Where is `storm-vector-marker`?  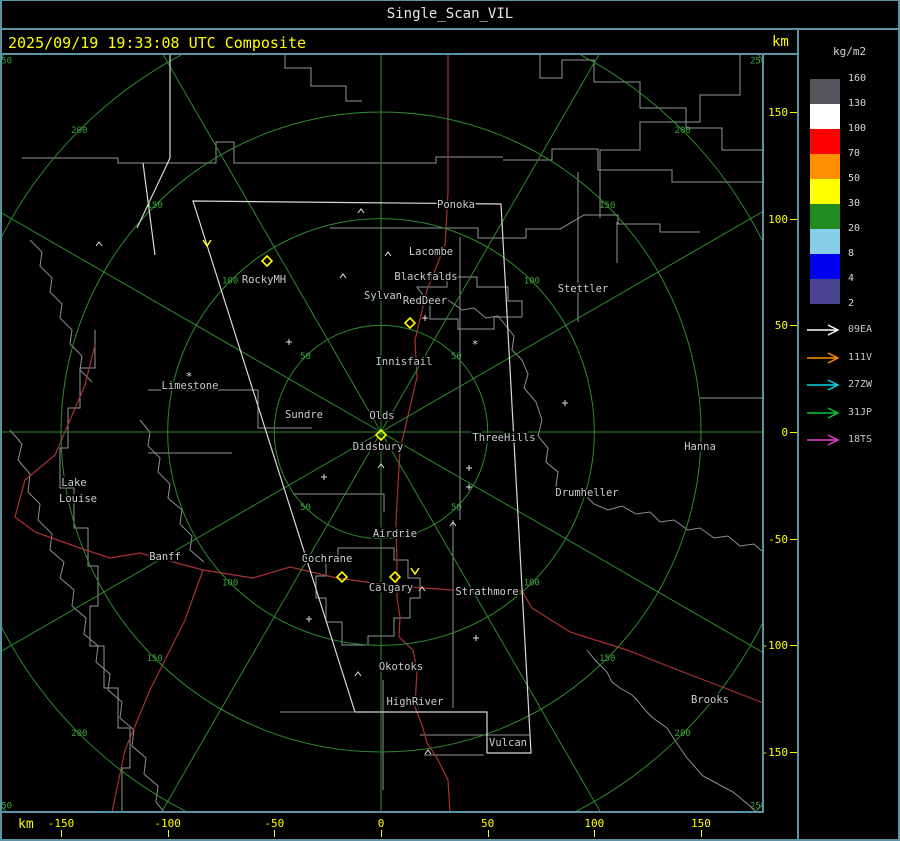 storm-vector-marker is located at coordinates (207, 243).